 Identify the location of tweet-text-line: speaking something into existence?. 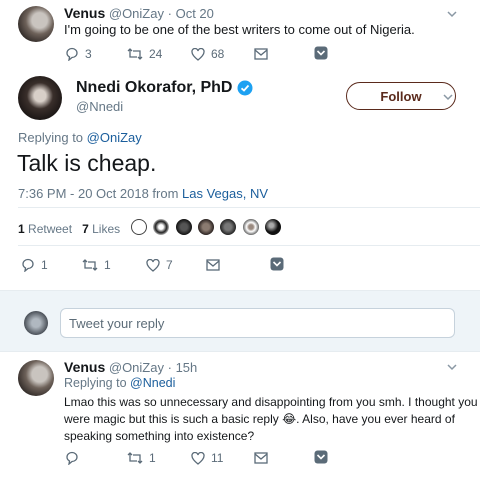
(159, 436).